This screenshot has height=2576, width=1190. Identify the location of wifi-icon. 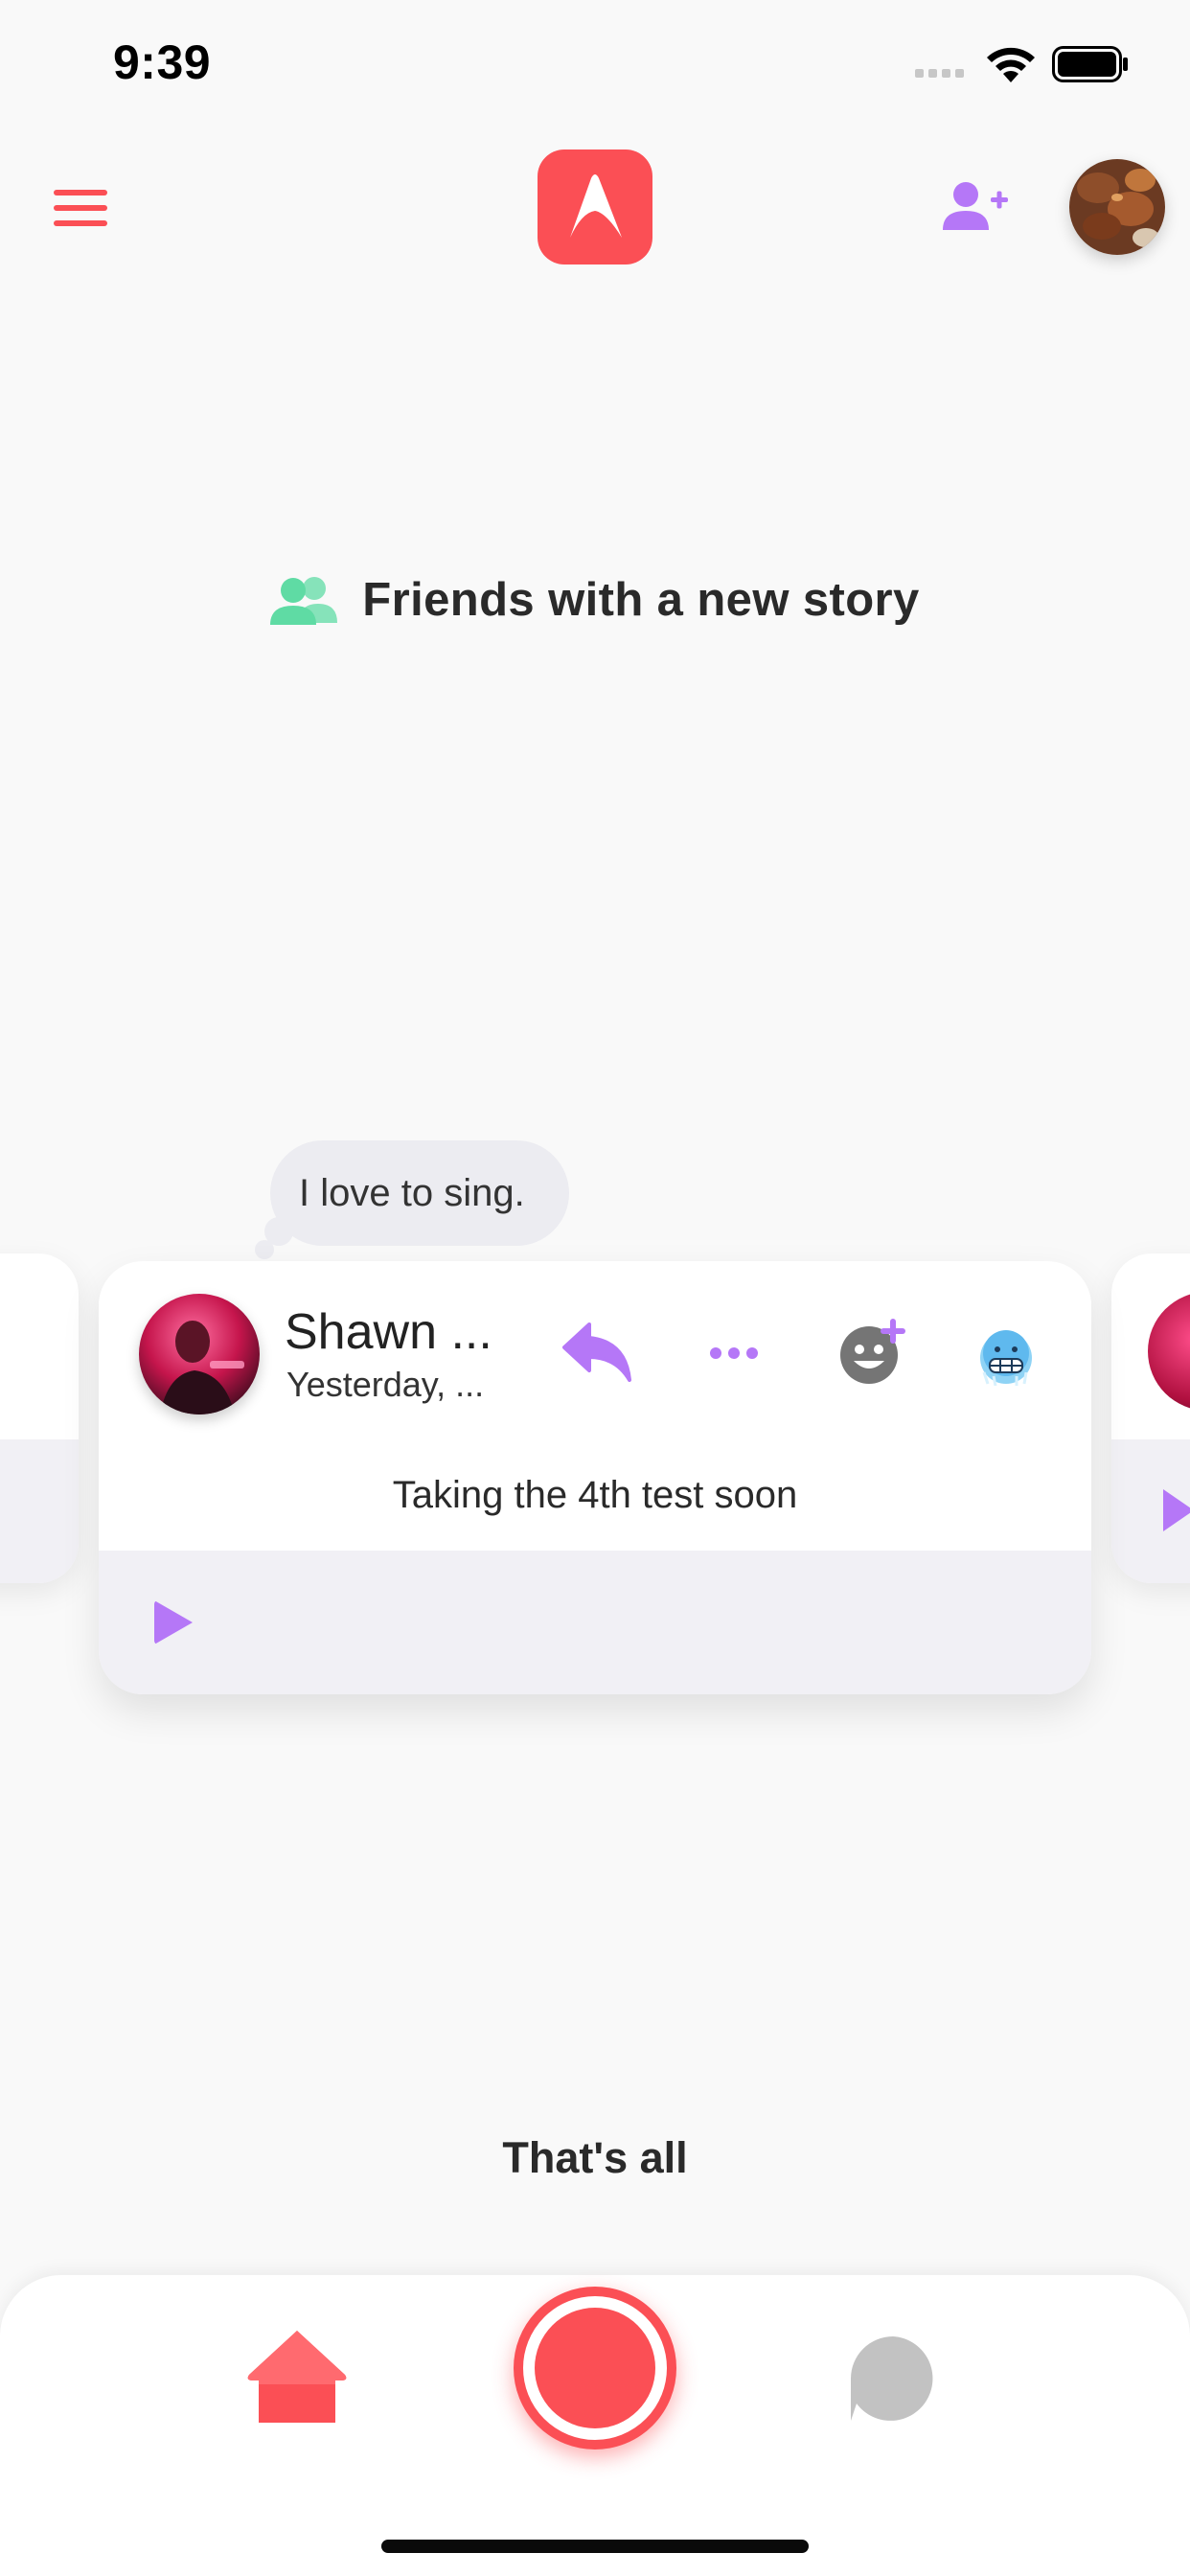
(1011, 64).